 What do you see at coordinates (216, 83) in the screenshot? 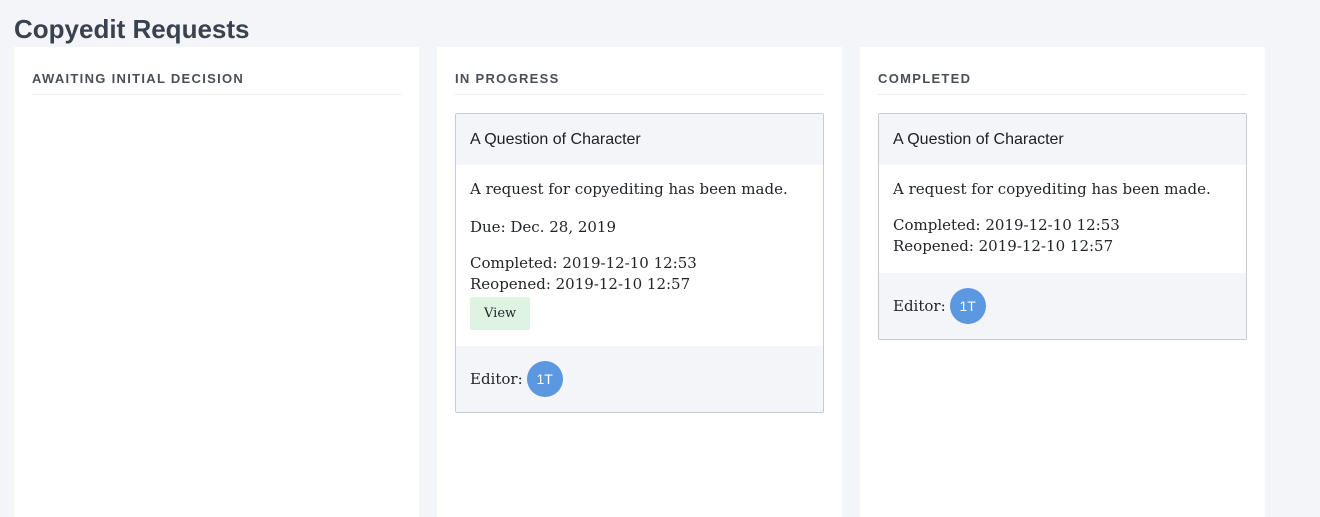
I see `column-header: AWAITING INITIAL DECISION` at bounding box center [216, 83].